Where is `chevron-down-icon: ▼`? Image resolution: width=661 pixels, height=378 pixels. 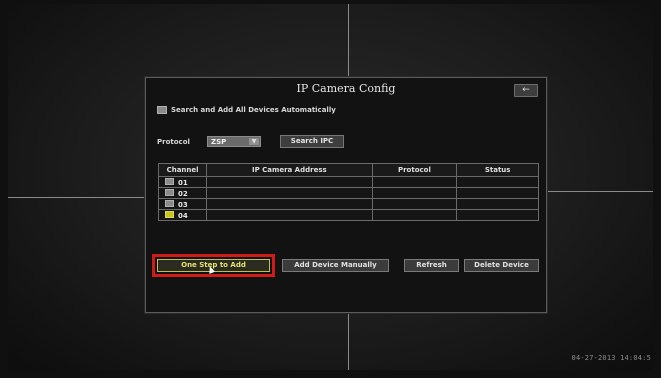
chevron-down-icon: ▼ is located at coordinates (254, 141).